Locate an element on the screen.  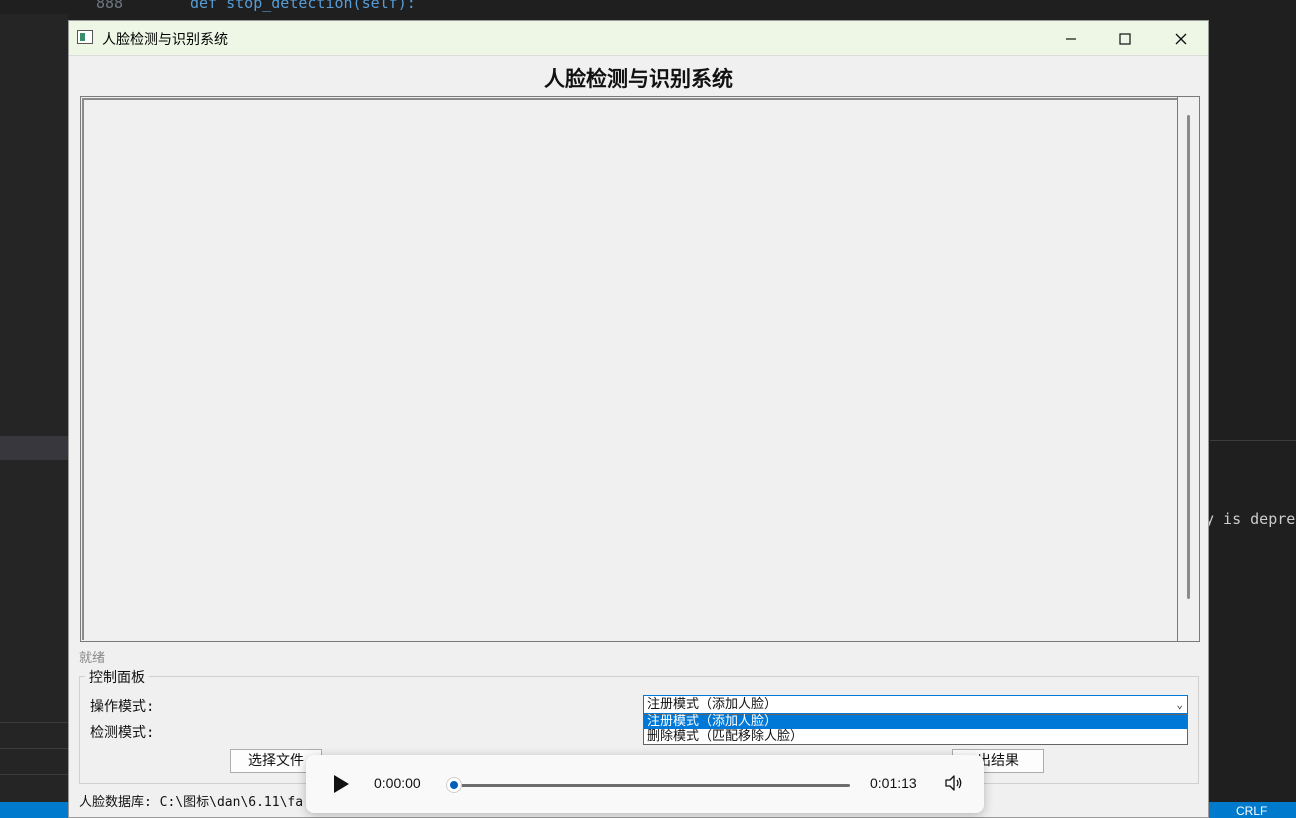
operation-mode-label: 操作模式: is located at coordinates (122, 707).